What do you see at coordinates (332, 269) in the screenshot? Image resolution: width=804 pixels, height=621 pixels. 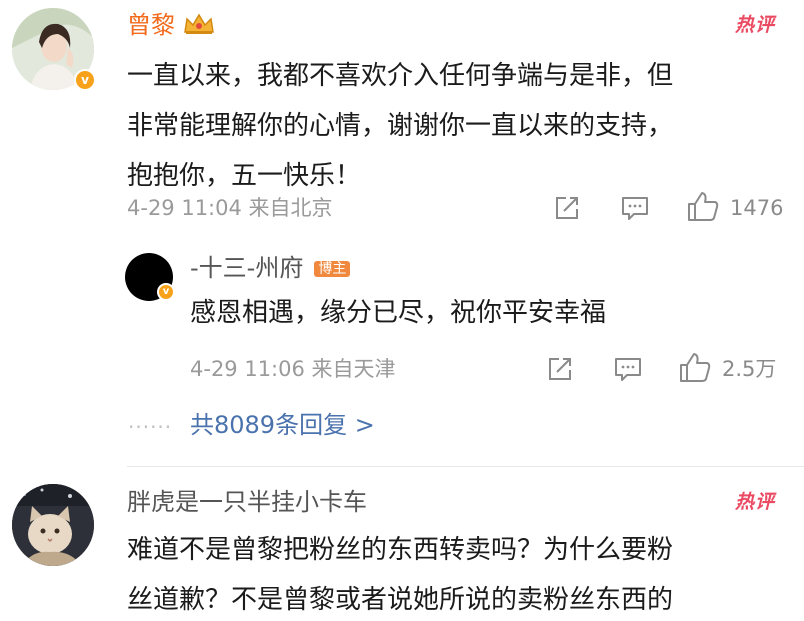 I see `author-tag: 博主` at bounding box center [332, 269].